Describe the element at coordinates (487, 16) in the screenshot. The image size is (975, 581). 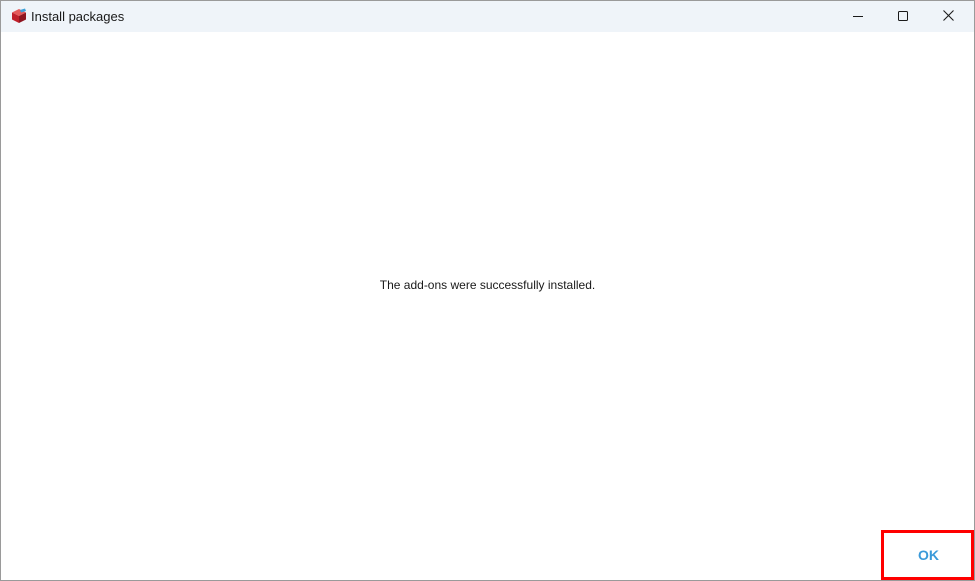
I see `title-bar: Install packages` at that location.